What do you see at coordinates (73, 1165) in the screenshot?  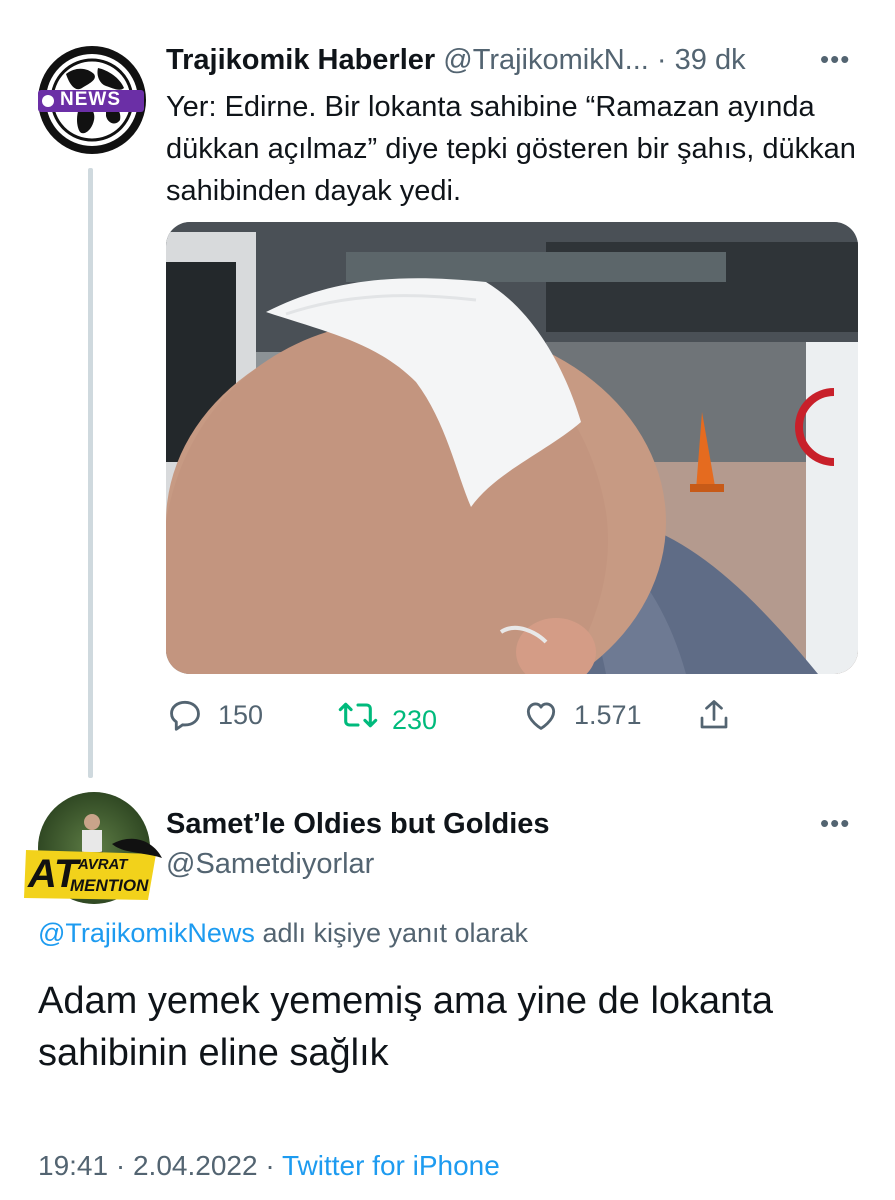 I see `reply-time: 19:41` at bounding box center [73, 1165].